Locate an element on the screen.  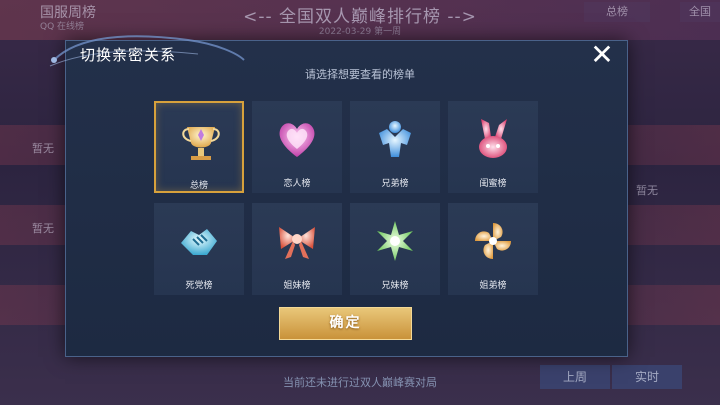
option-besties: 闺蜜榜 is located at coordinates (493, 147).